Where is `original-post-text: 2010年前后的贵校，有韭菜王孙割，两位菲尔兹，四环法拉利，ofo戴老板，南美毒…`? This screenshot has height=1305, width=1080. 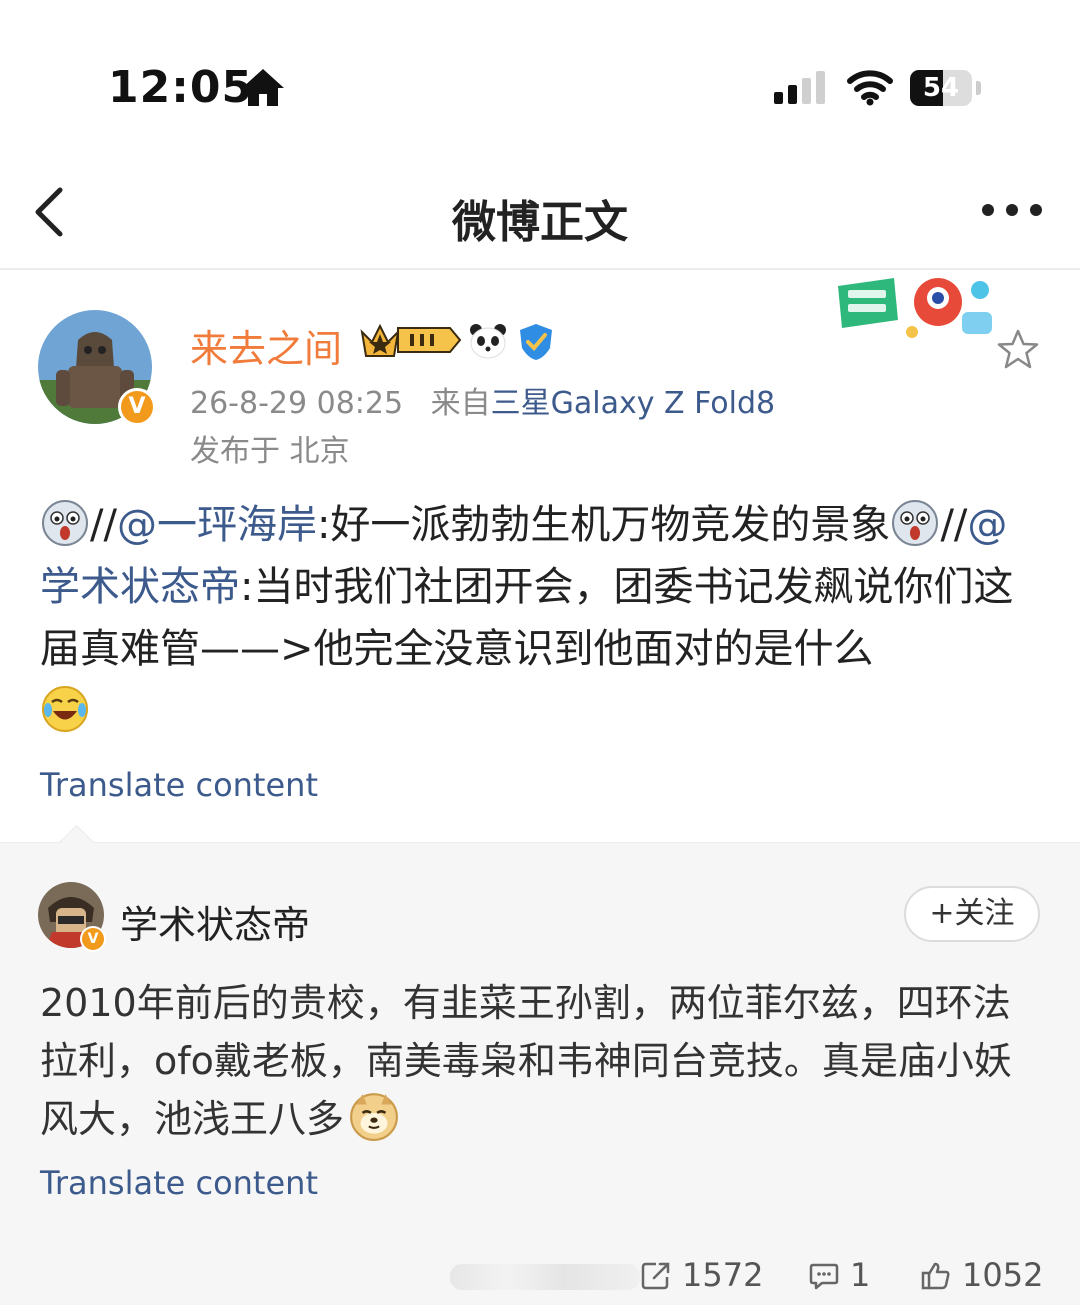 original-post-text: 2010年前后的贵校，有韭菜王孙割，两位菲尔兹，四环法拉利，ofo戴老板，南美毒… is located at coordinates (540, 1061).